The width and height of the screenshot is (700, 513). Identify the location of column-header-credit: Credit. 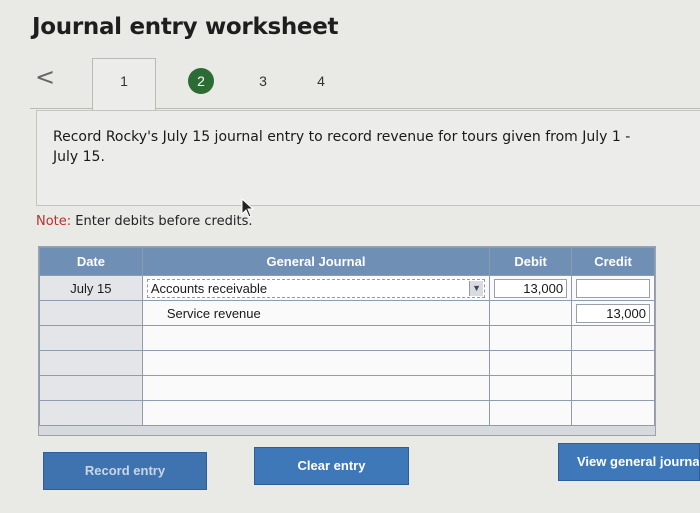
(613, 261).